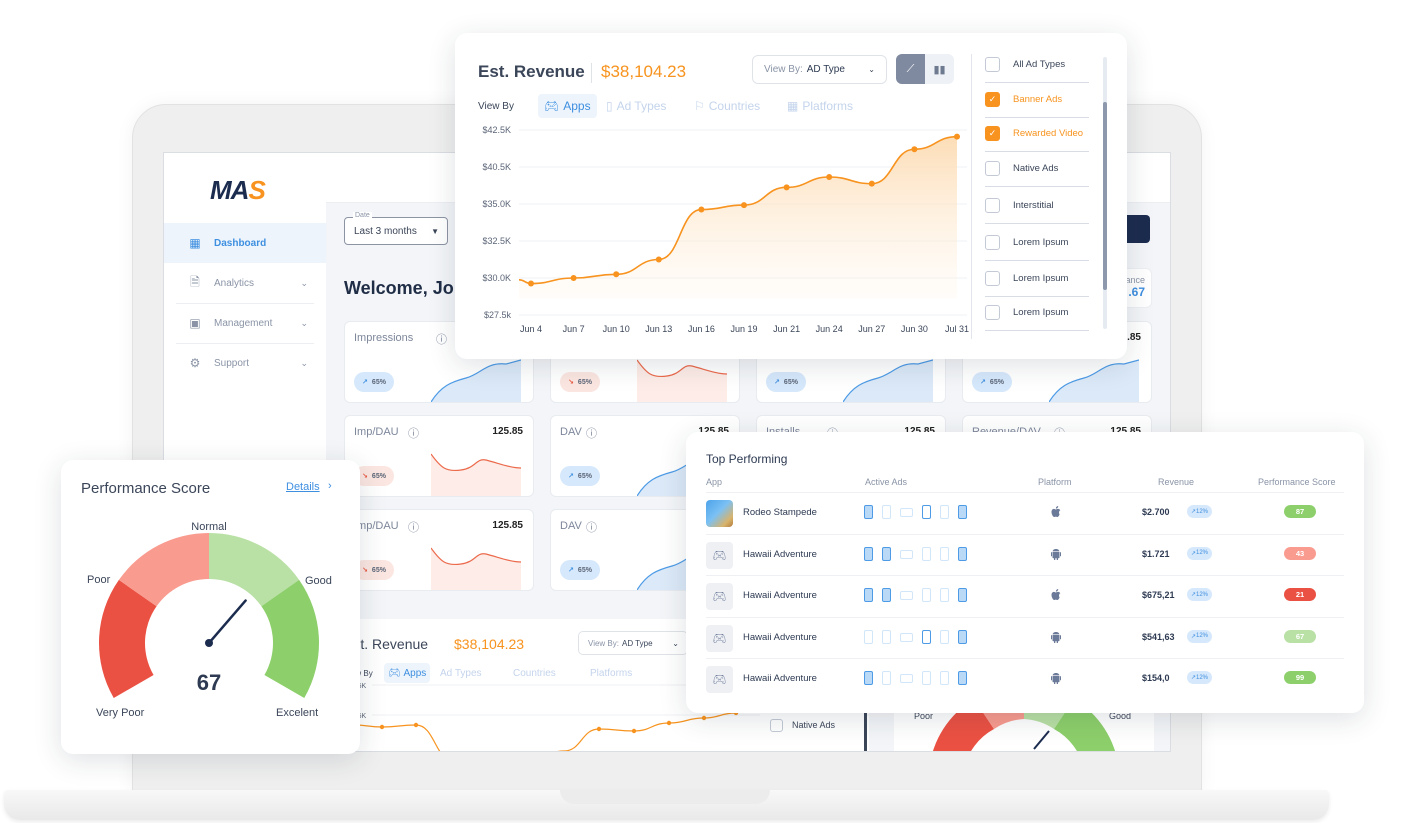 The width and height of the screenshot is (1405, 823). Describe the element at coordinates (1037, 169) in the screenshot. I see `ad-type-option: Native Ads` at that location.